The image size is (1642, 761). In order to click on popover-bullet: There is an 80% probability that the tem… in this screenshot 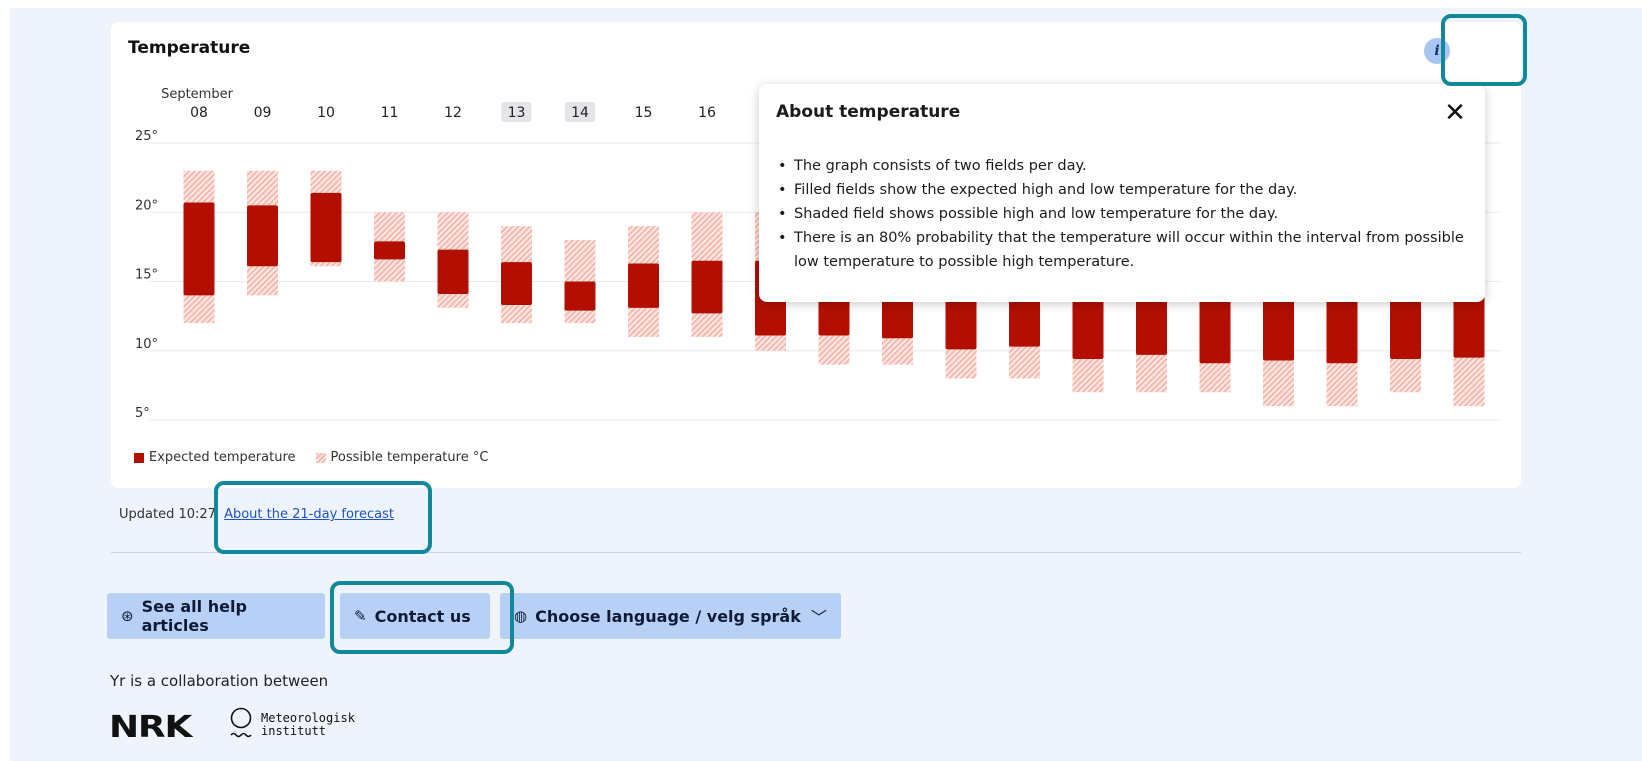, I will do `click(1121, 250)`.